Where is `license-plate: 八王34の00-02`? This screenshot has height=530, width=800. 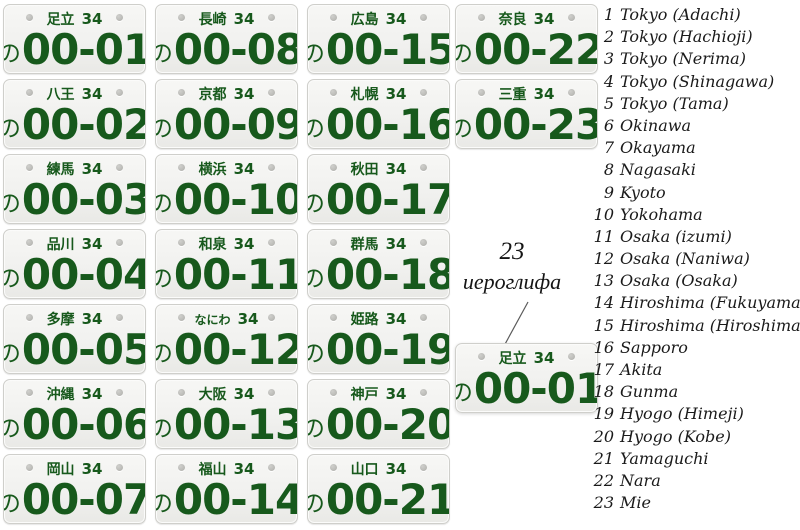
license-plate: 八王34の00-02 is located at coordinates (74, 114).